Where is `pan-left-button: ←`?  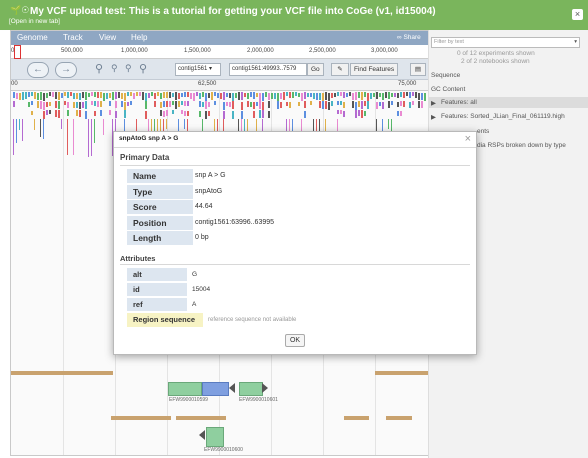 pan-left-button: ← is located at coordinates (38, 70).